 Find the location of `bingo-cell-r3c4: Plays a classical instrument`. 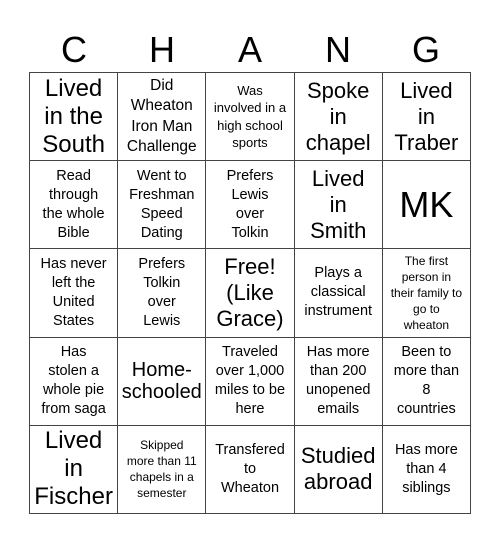

bingo-cell-r3c4: Plays a classical instrument is located at coordinates (338, 293).